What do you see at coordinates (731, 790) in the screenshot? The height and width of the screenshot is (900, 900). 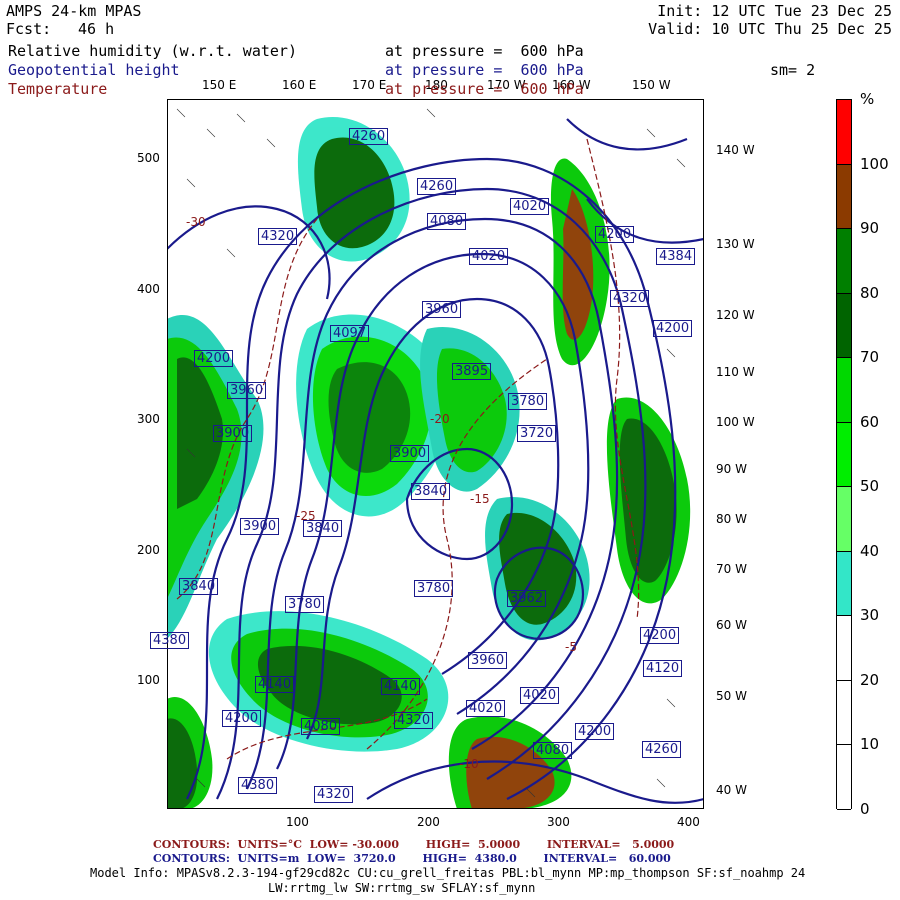 I see `right-lon-label: 40 W` at bounding box center [731, 790].